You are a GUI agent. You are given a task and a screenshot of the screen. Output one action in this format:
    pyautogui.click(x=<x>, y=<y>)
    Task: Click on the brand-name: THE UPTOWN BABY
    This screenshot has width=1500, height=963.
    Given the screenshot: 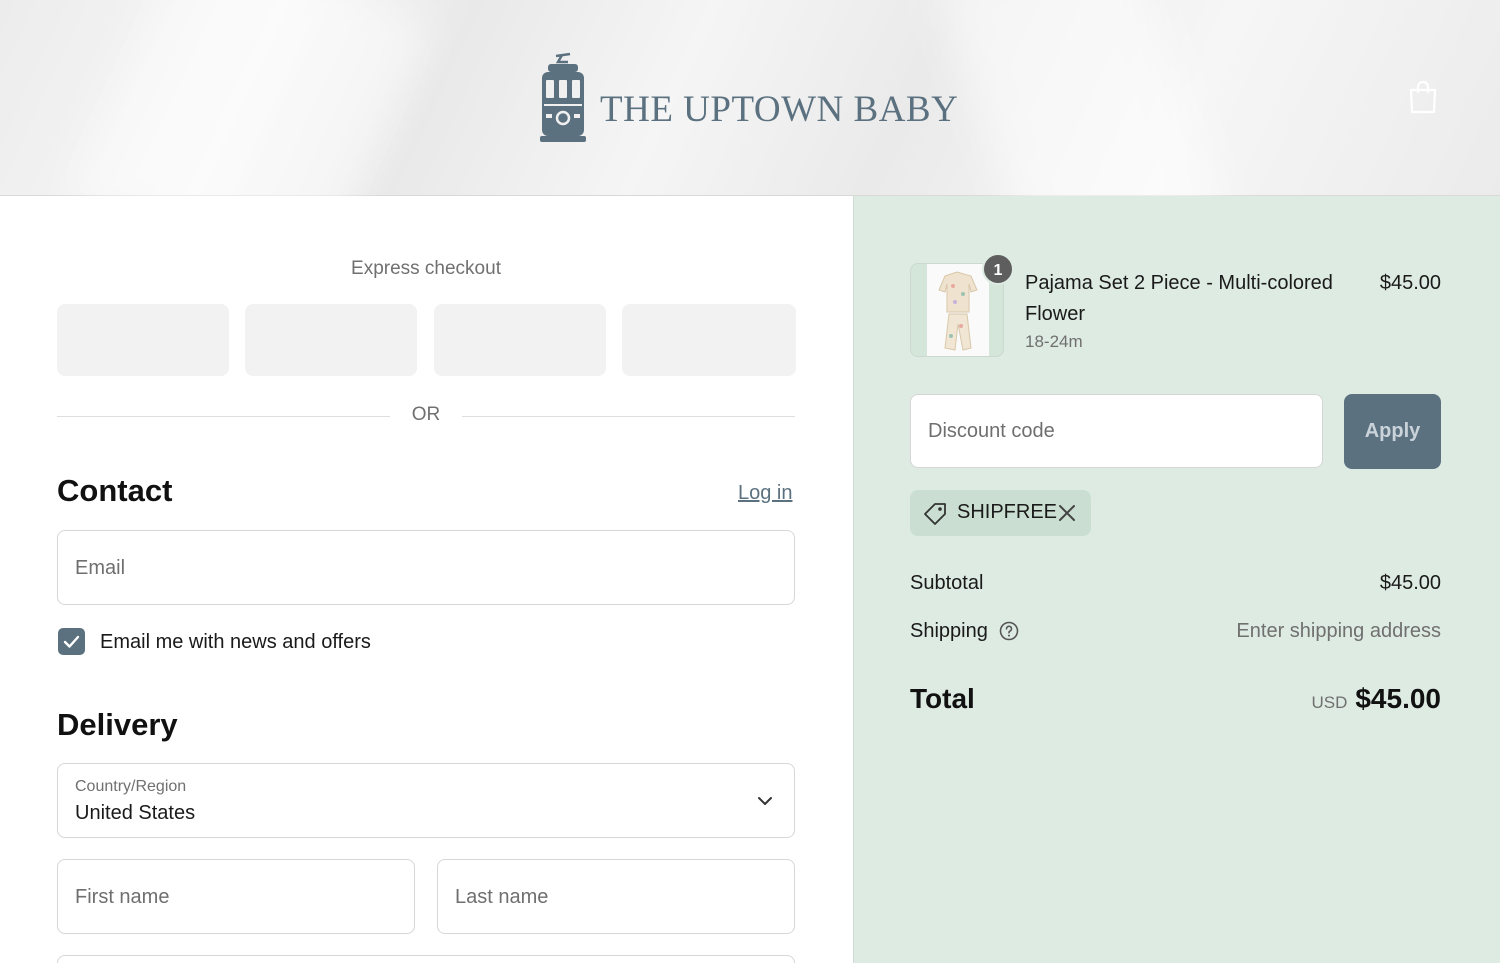 What is the action you would take?
    pyautogui.click(x=779, y=109)
    